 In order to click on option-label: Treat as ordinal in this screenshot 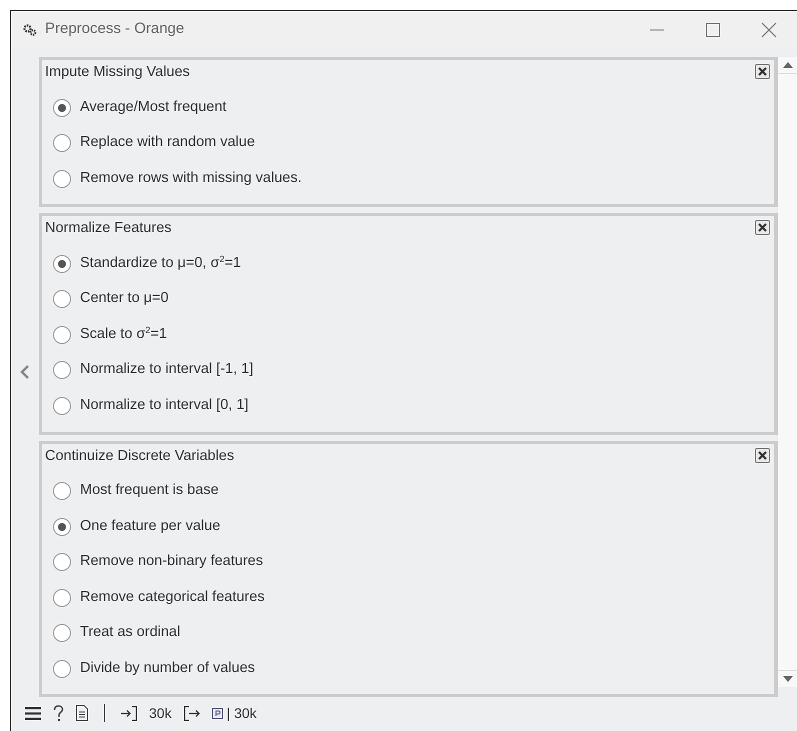, I will do `click(130, 633)`.